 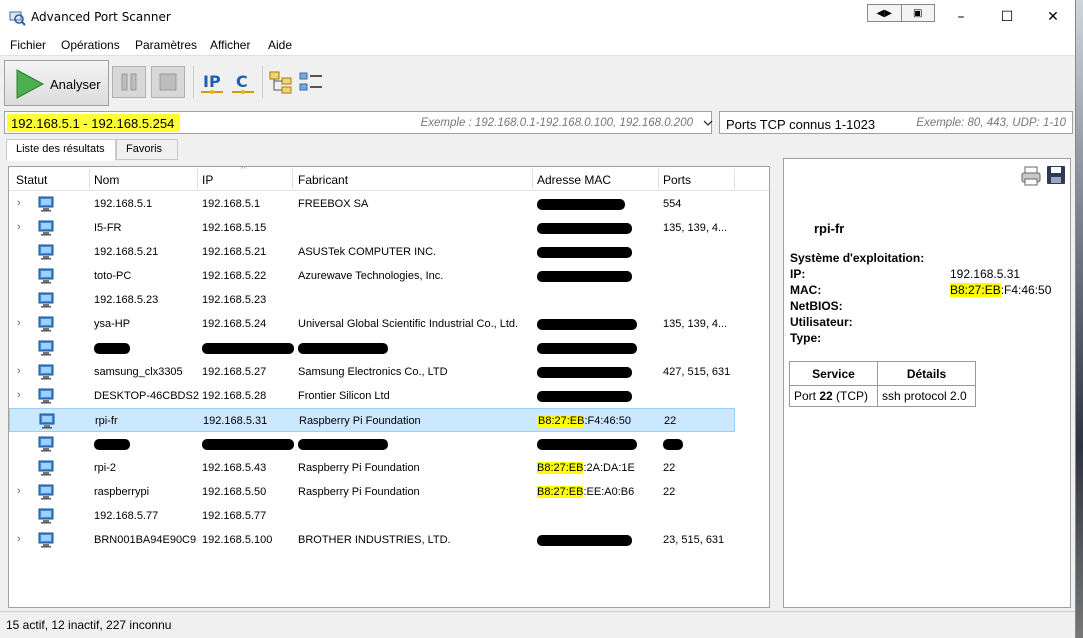 What do you see at coordinates (1031, 176) in the screenshot?
I see `print-icon` at bounding box center [1031, 176].